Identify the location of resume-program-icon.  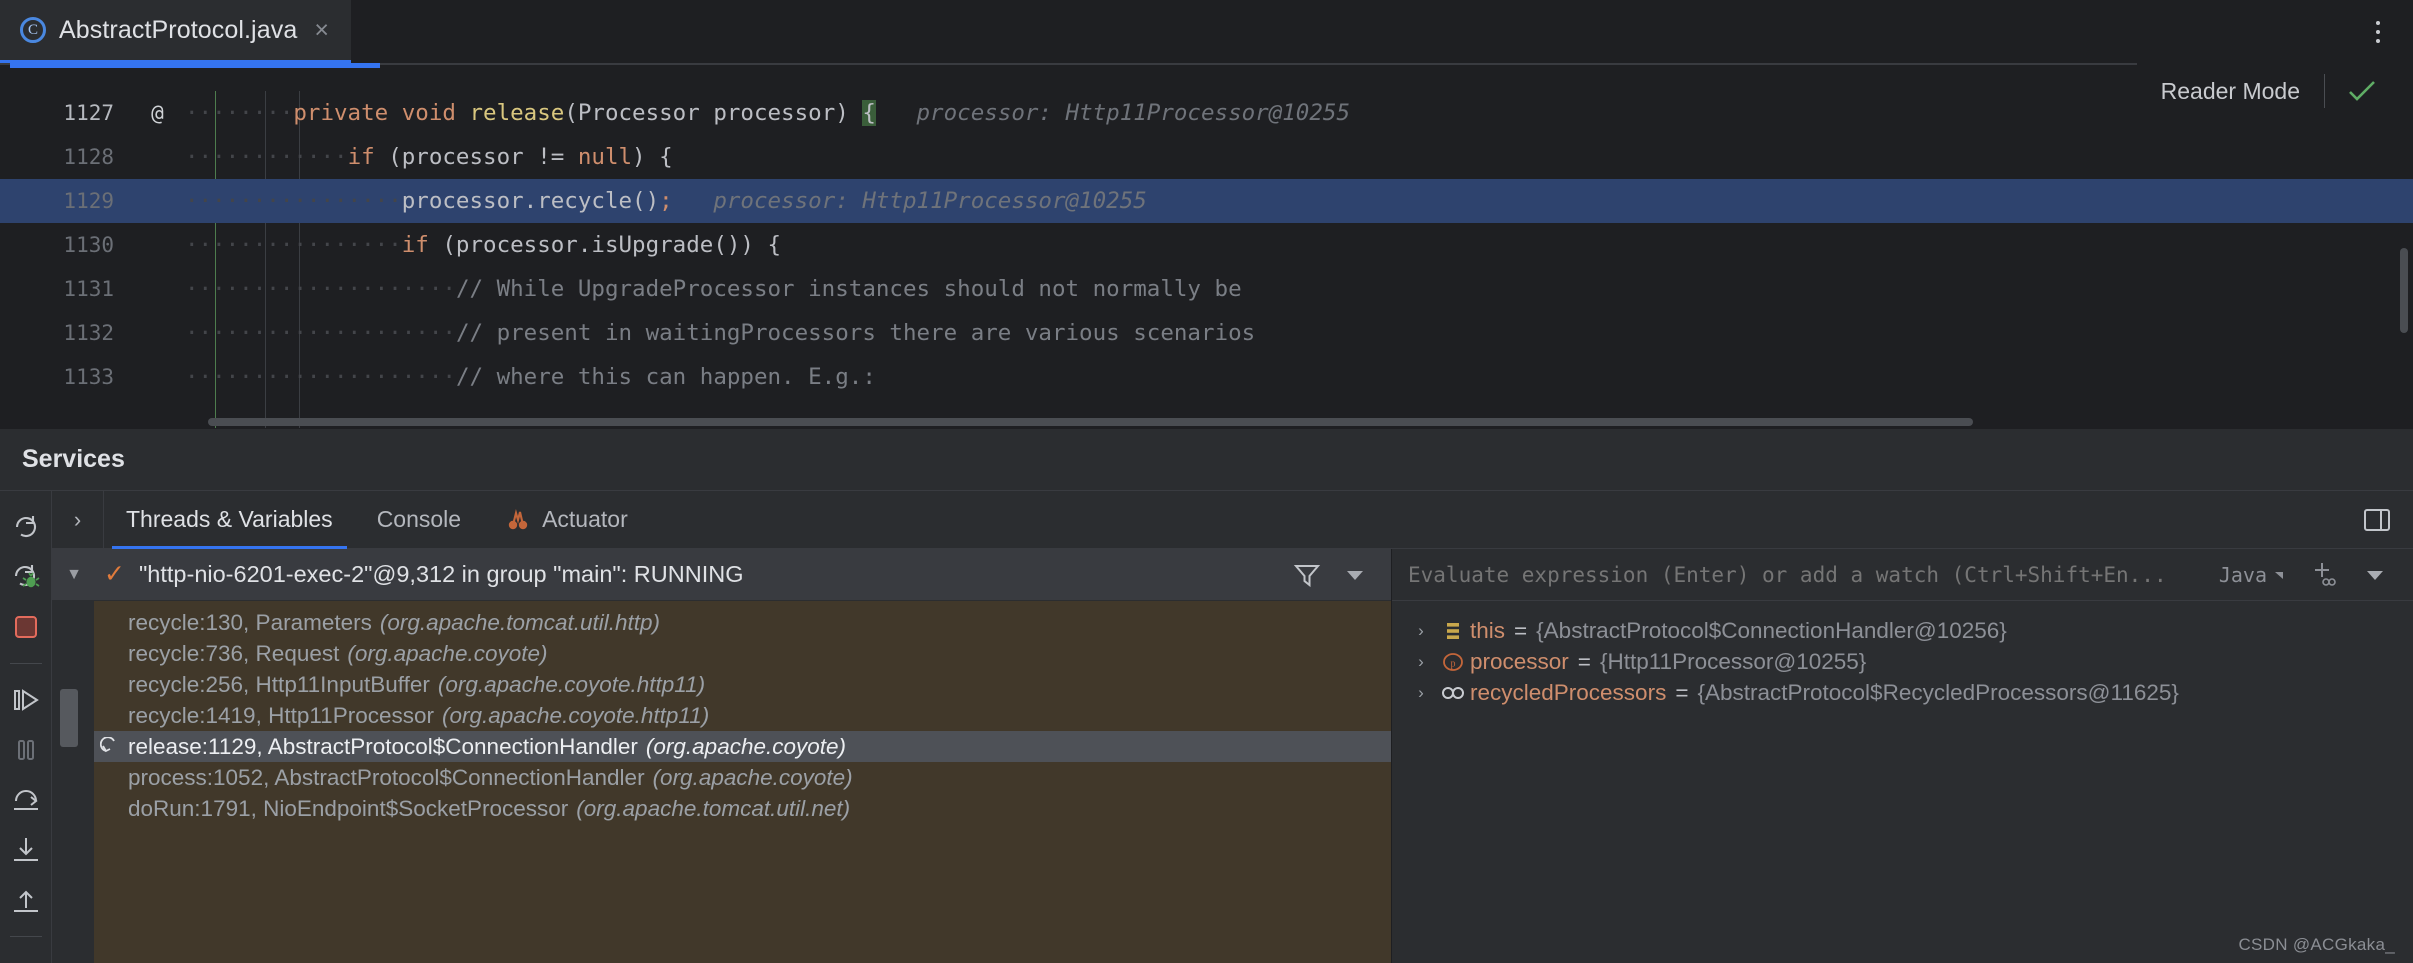
(26, 700).